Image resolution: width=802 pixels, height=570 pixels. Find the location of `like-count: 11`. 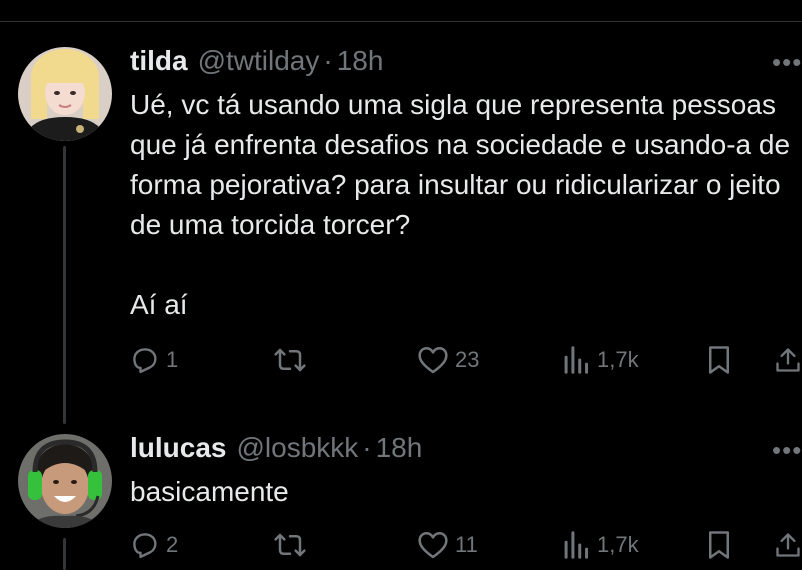

like-count: 11 is located at coordinates (466, 544).